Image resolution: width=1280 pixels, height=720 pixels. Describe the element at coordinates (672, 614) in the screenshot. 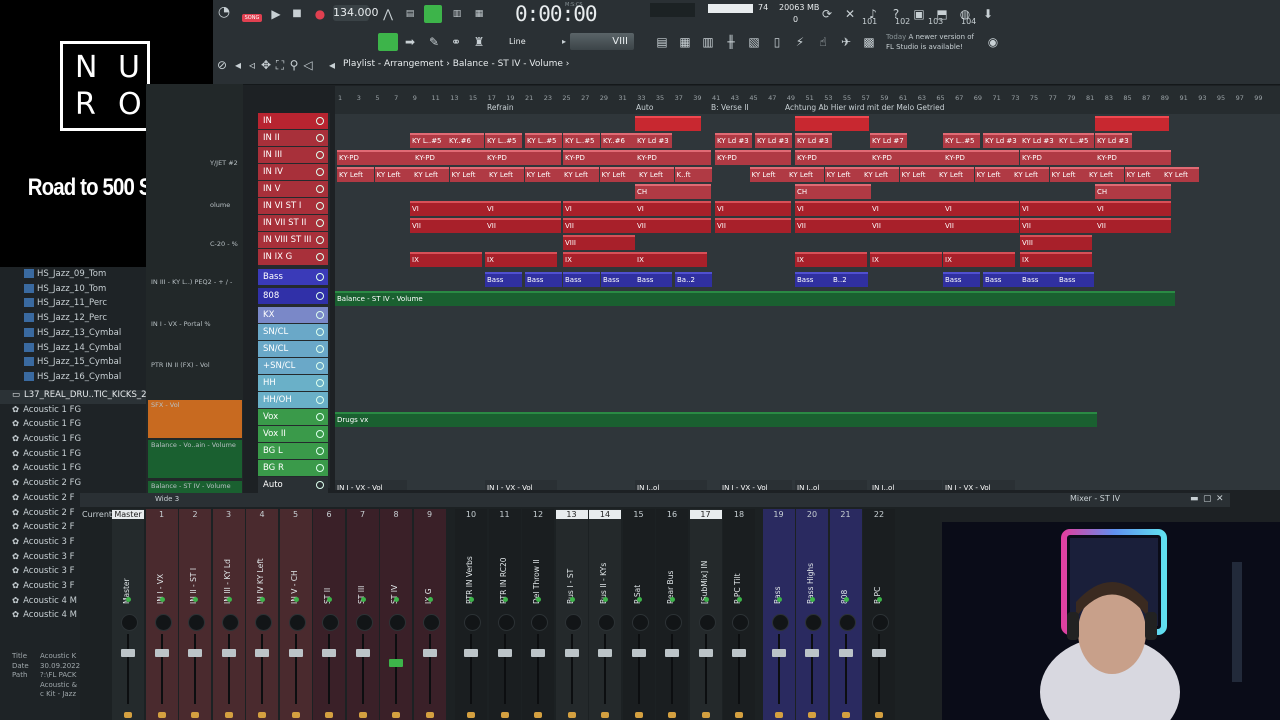

I see `mixer-strip: 16 Rear Bus` at that location.